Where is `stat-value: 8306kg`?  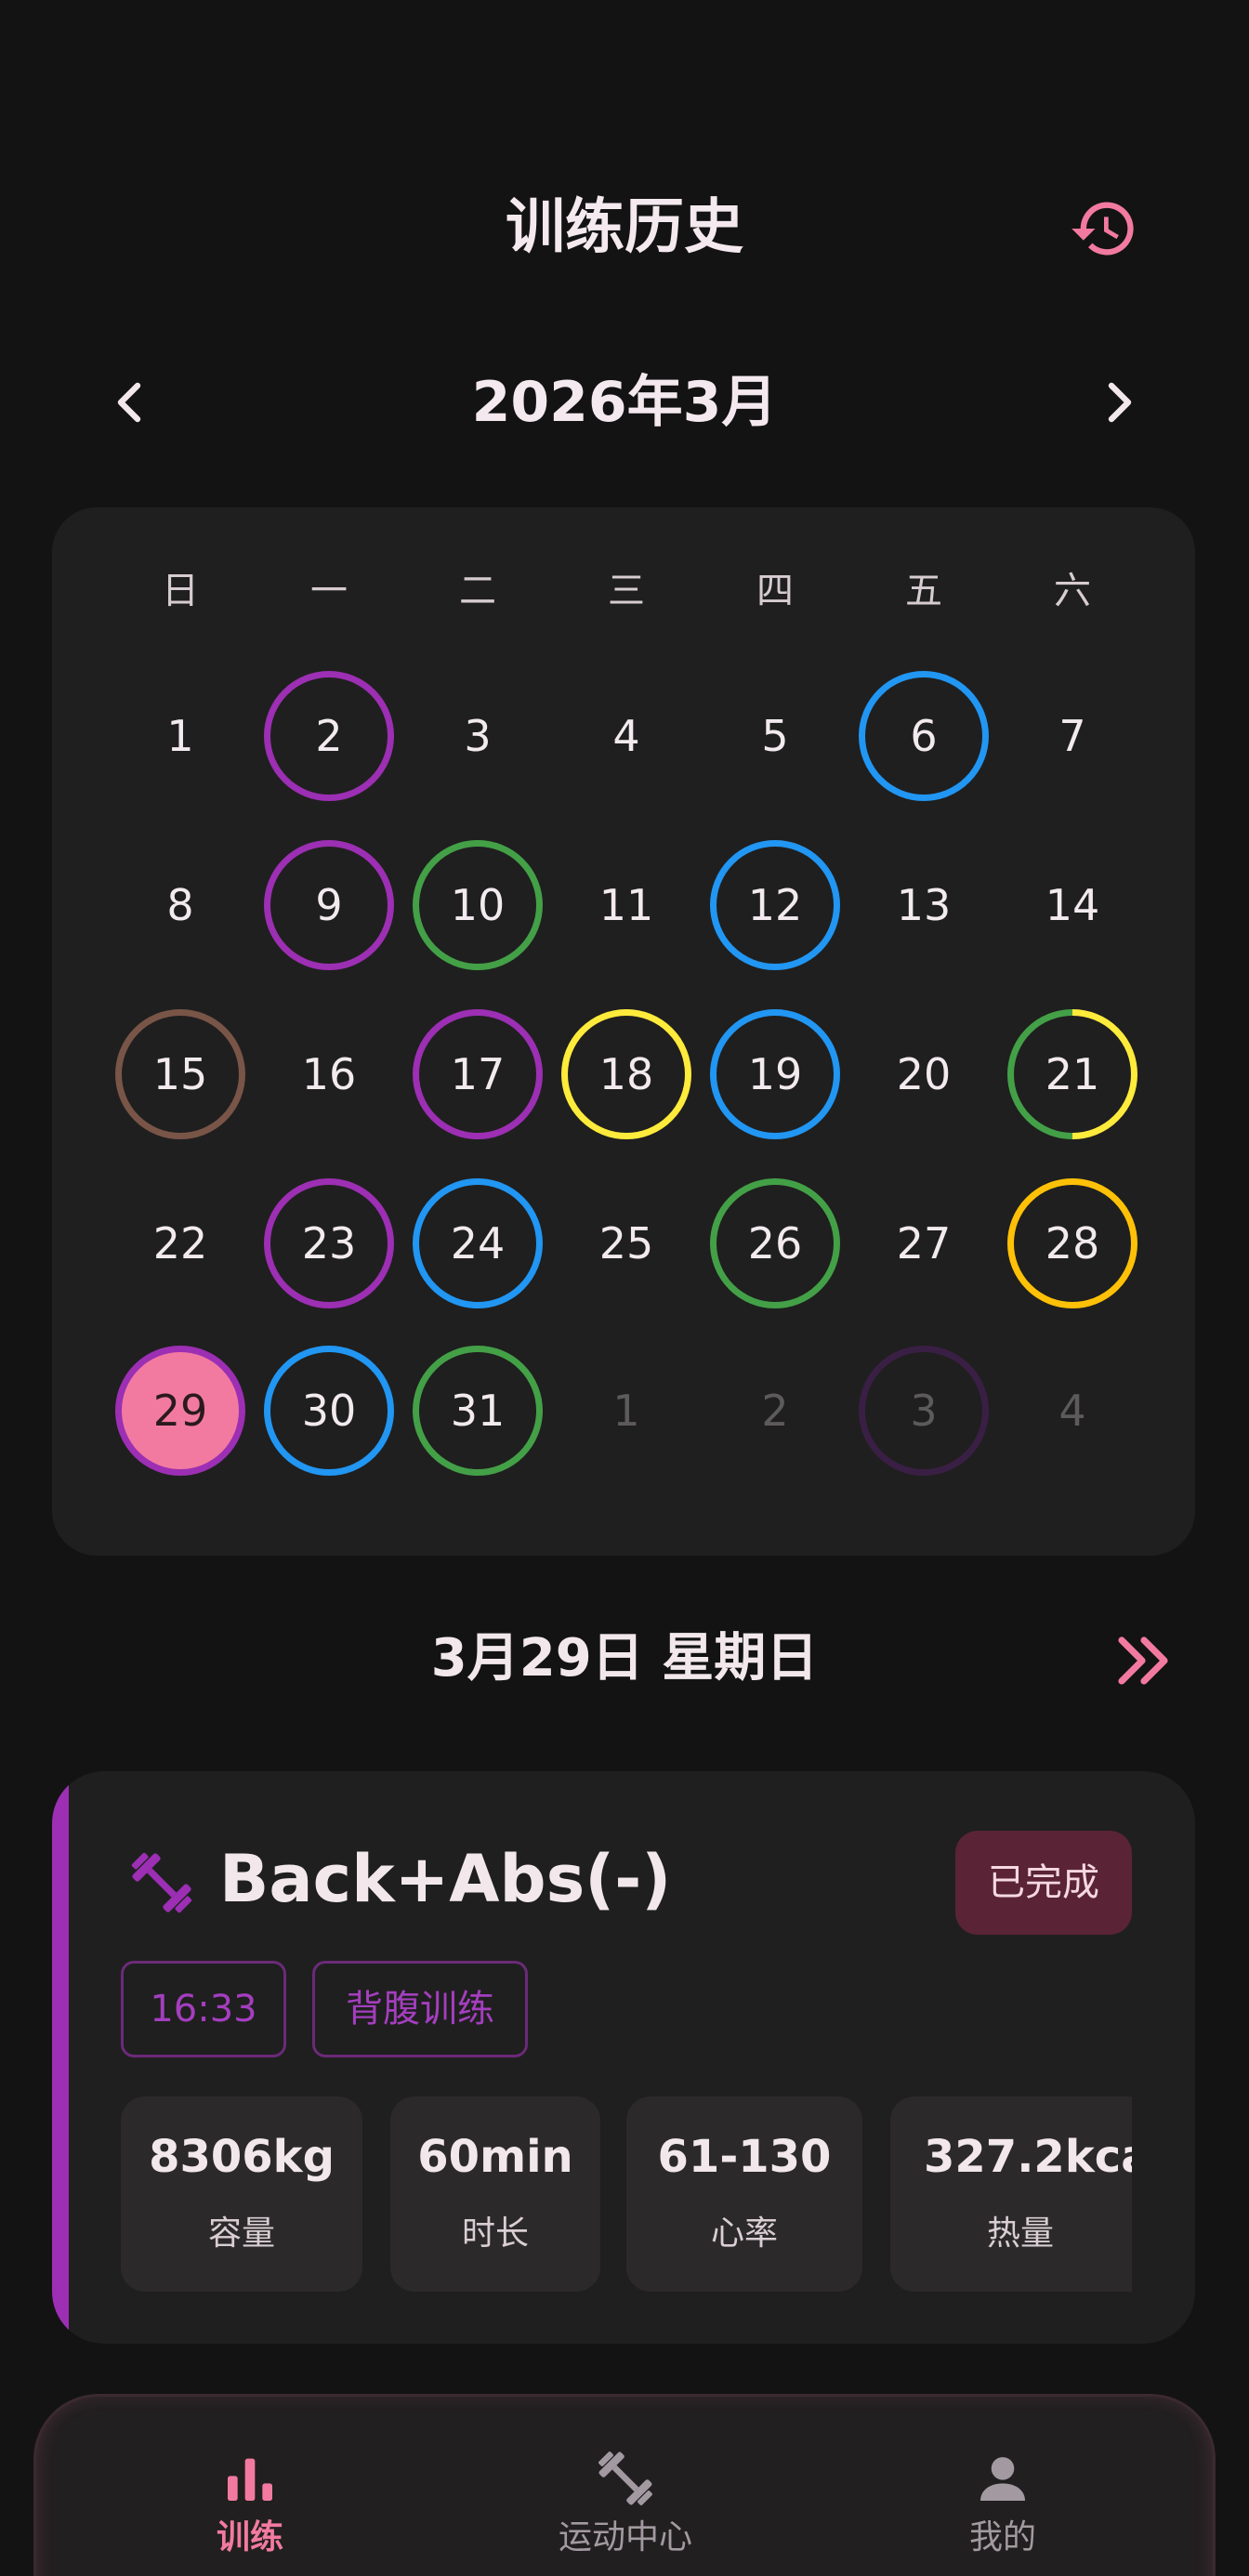
stat-value: 8306kg is located at coordinates (242, 2157).